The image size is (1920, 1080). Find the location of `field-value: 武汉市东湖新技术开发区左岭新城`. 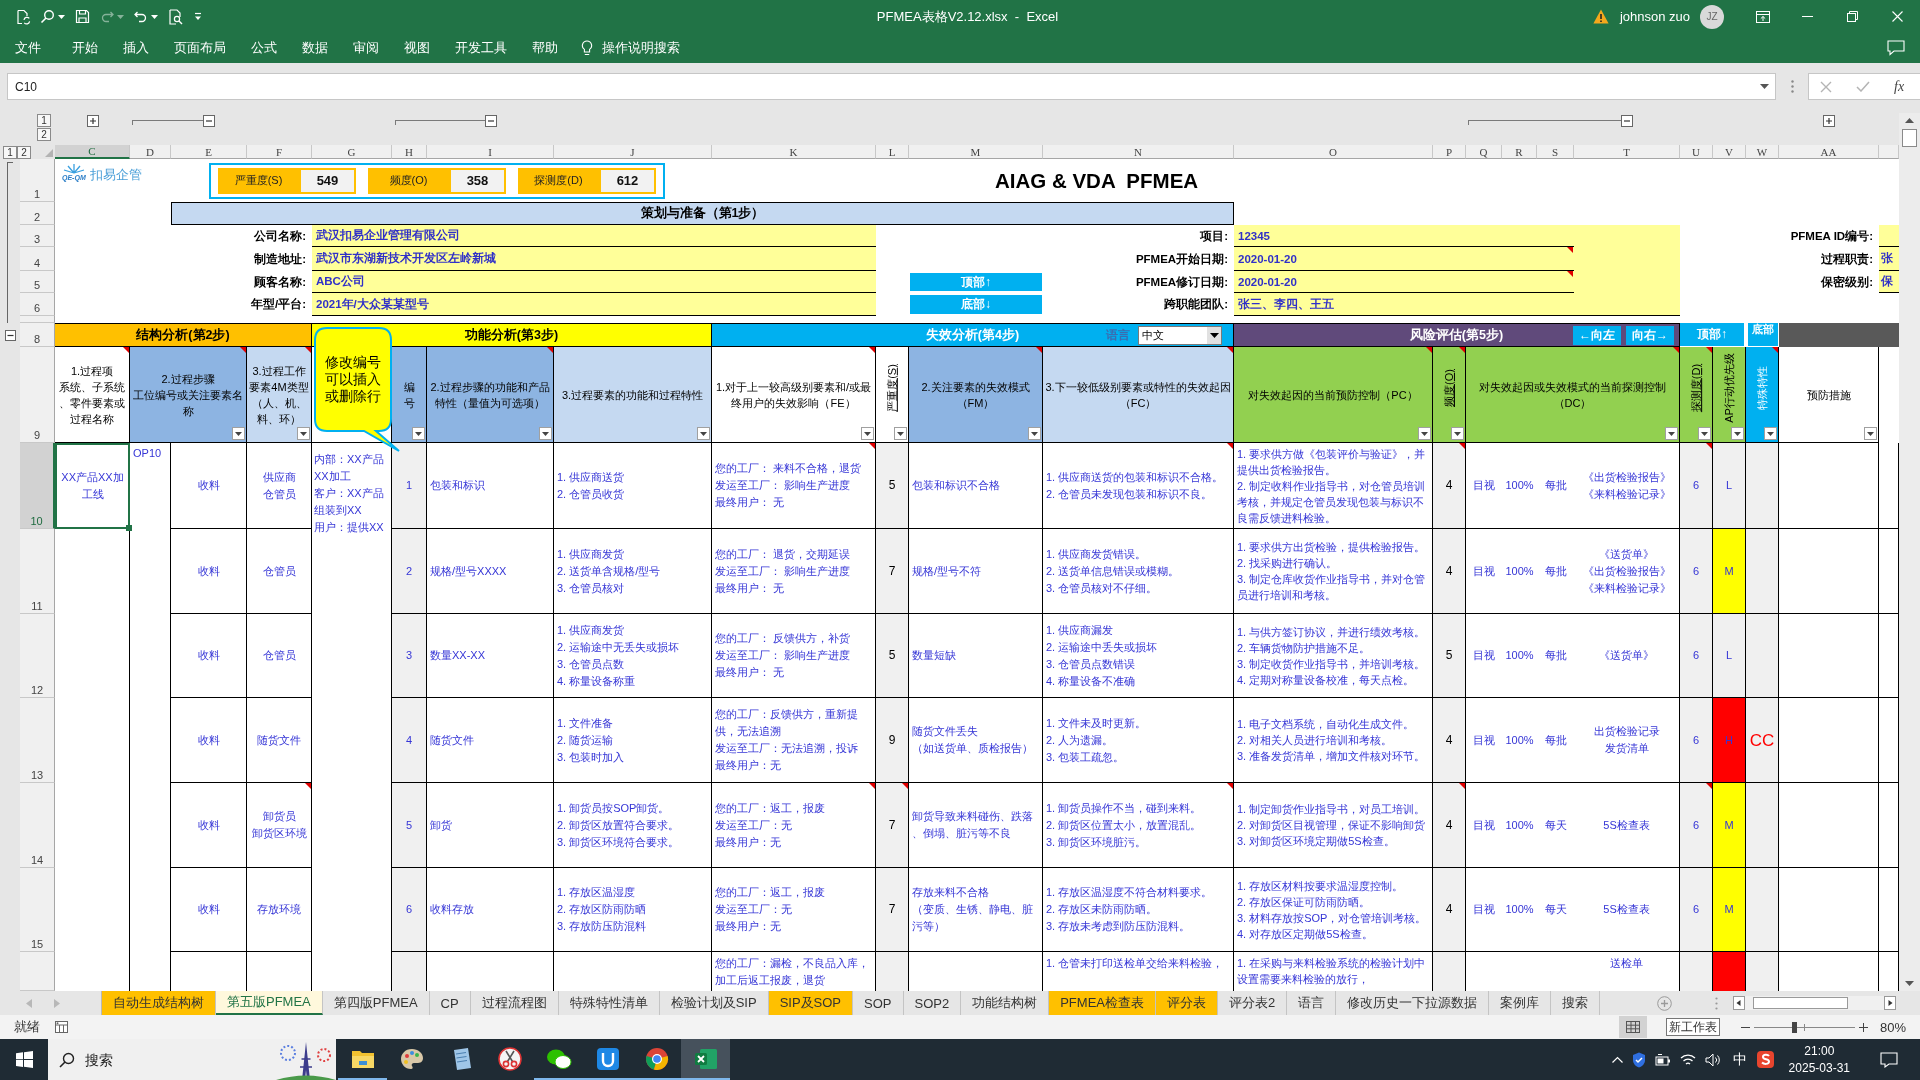

field-value: 武汉市东湖新技术开发区左岭新城 is located at coordinates (594, 259).